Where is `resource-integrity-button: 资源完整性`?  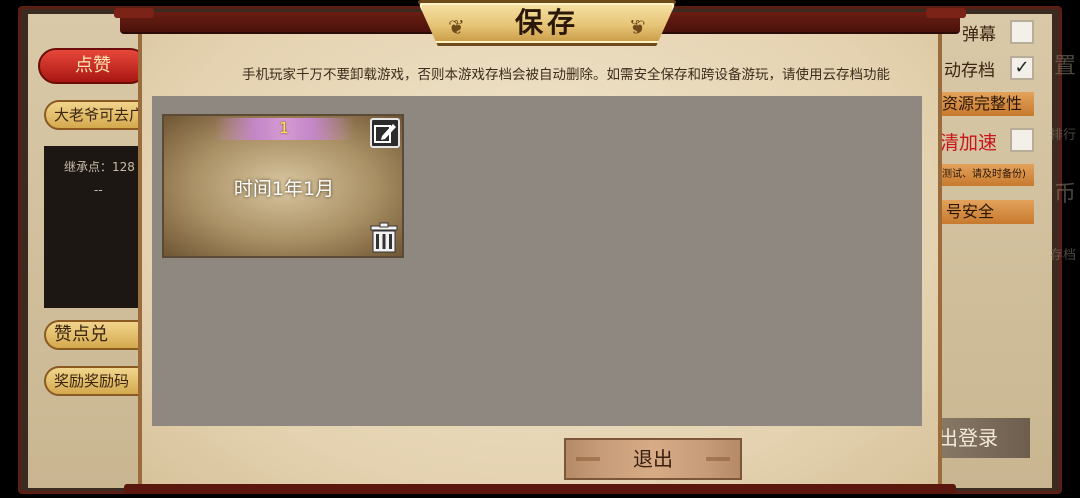
resource-integrity-button: 资源完整性 is located at coordinates (985, 104).